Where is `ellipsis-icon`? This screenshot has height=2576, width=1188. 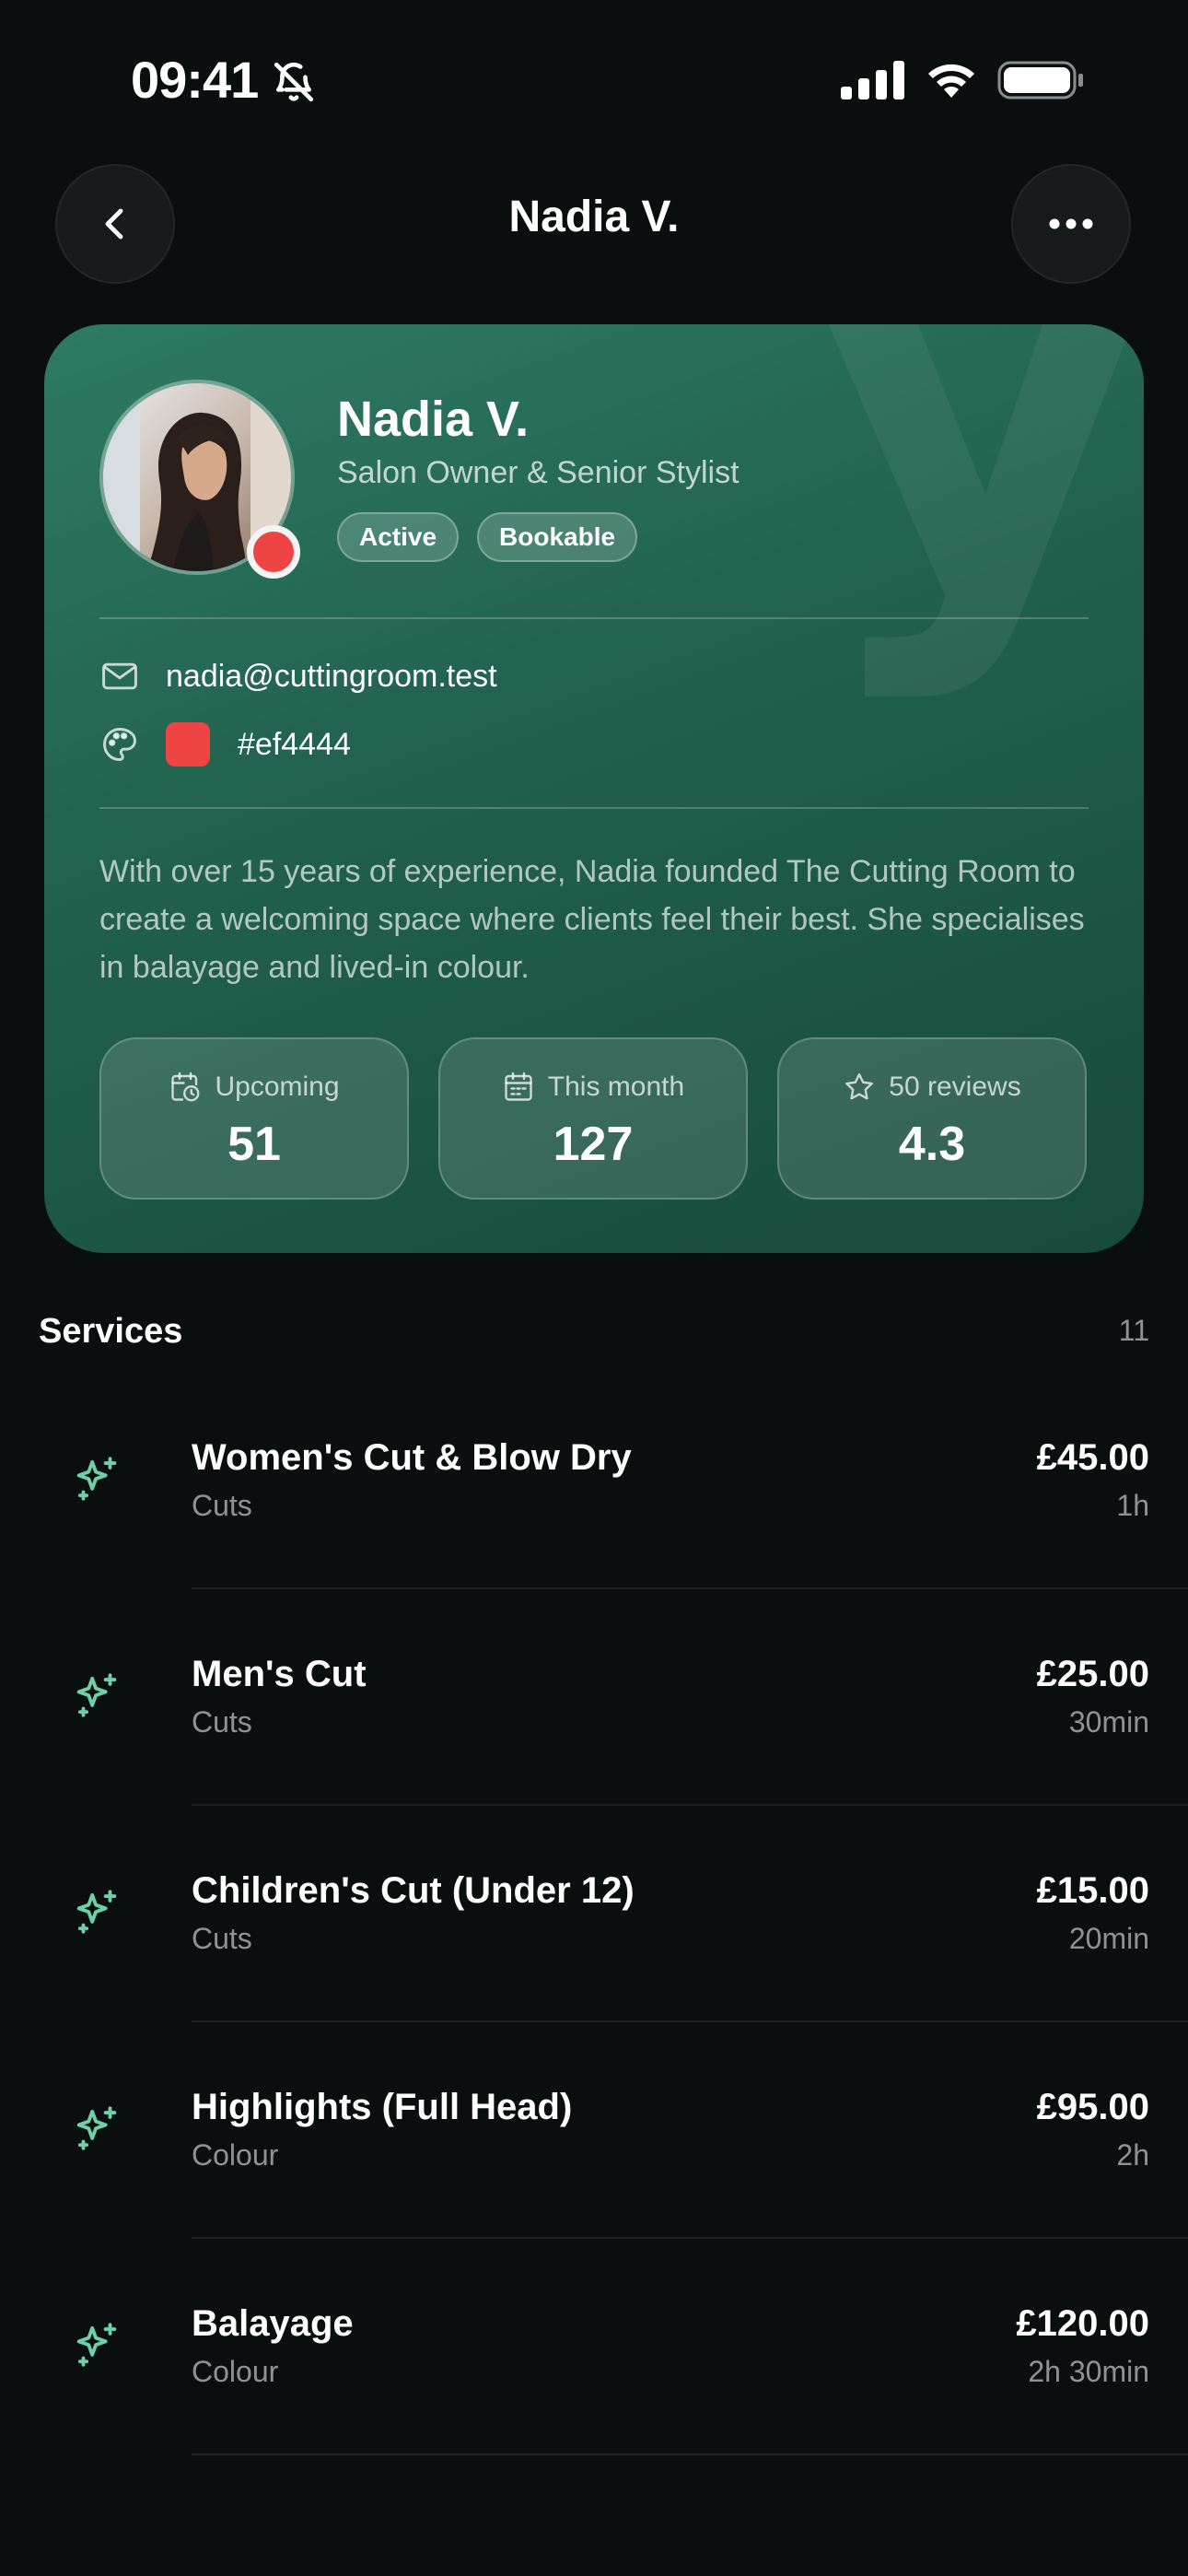 ellipsis-icon is located at coordinates (1071, 223).